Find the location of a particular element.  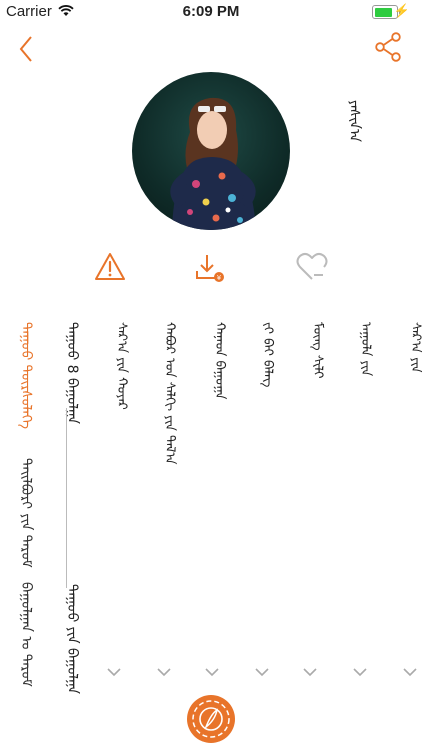

charging-icon: ⚡ is located at coordinates (401, 10).